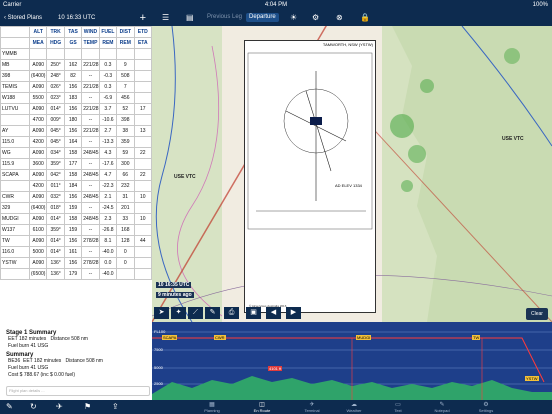  I want to click on table-row: MUDGI A090 014° 158 248/45 2.3 33 10, so click(76, 219).